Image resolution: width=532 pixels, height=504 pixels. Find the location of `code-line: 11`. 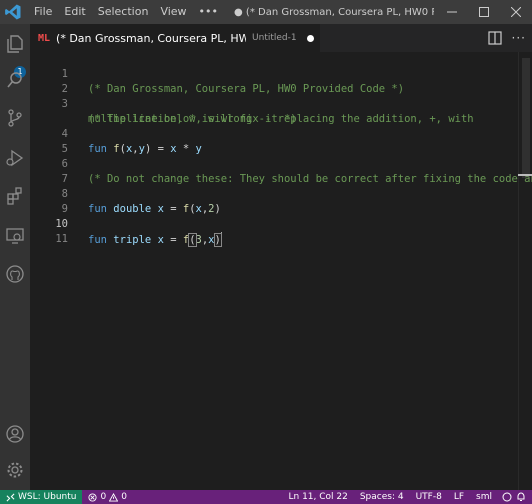

code-line: 11 is located at coordinates (281, 231).